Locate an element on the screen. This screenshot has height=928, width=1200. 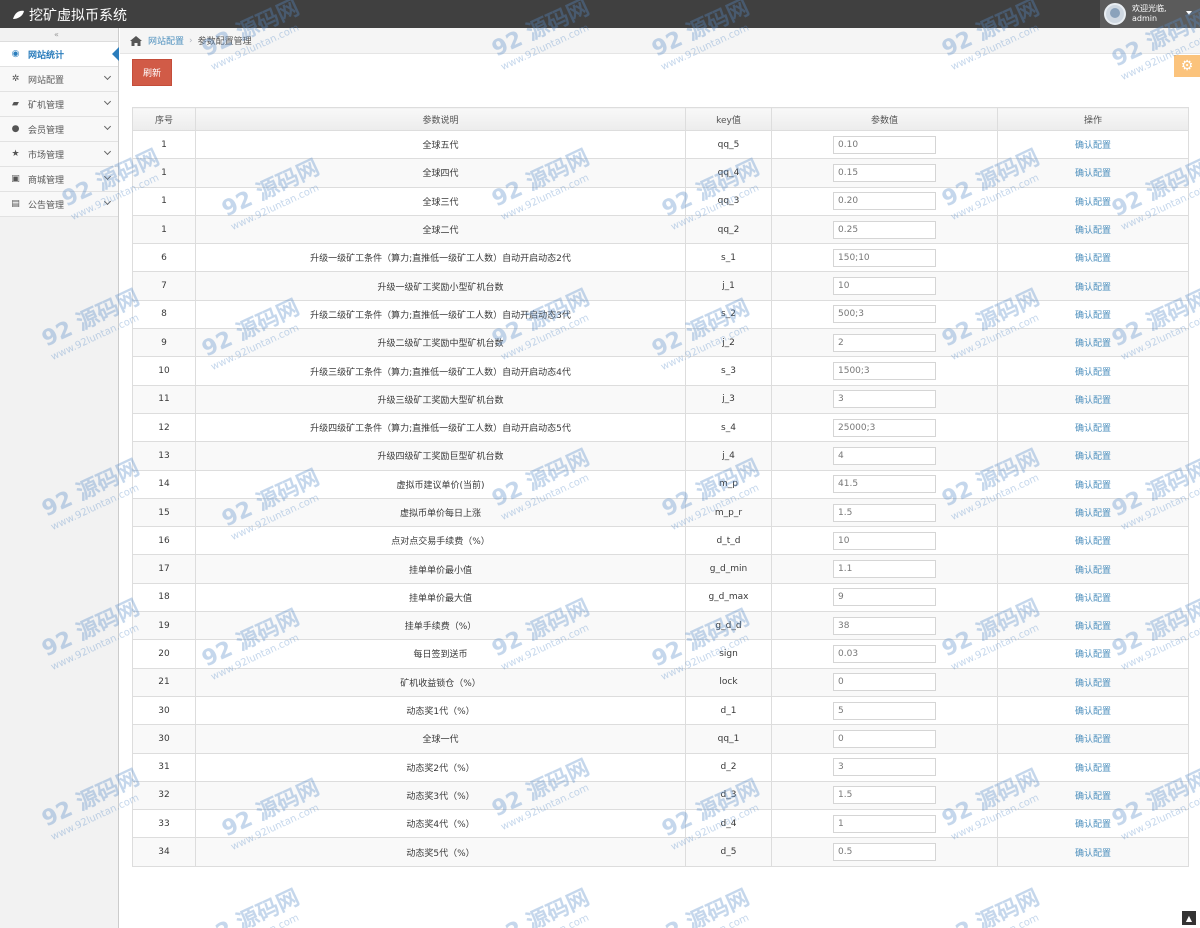
sidebar-item-4: ★ 市场管理 is located at coordinates (59, 154).